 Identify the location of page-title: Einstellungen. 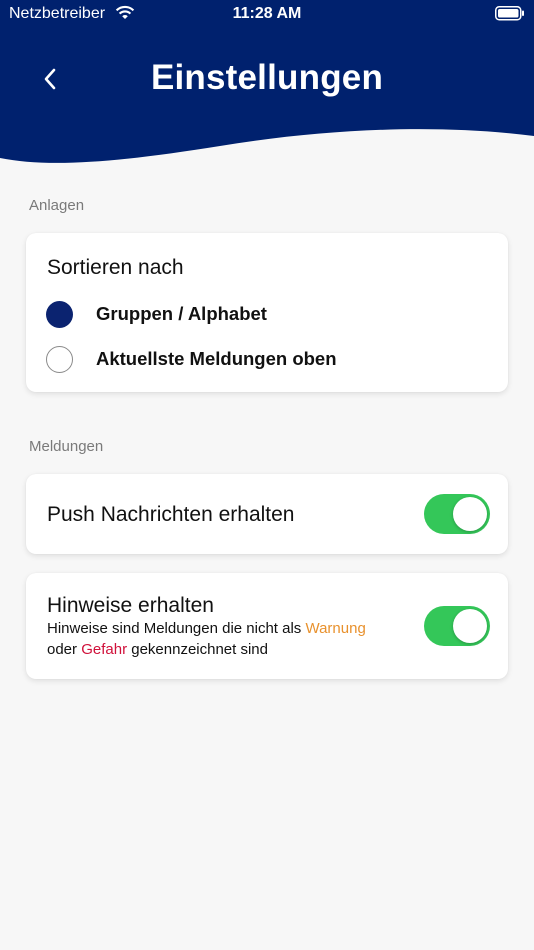
(267, 77).